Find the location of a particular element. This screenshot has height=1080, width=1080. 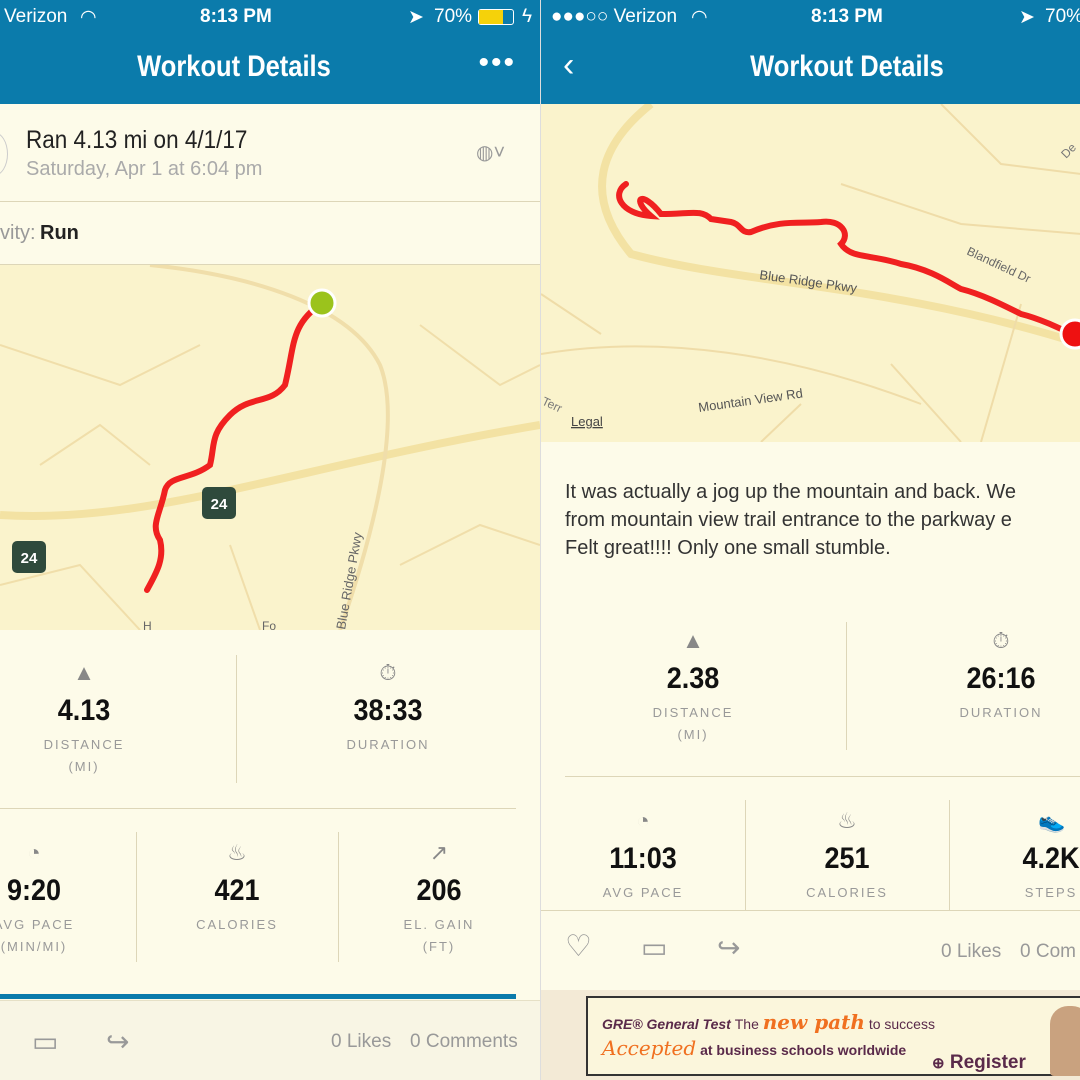

road-label: Terr is located at coordinates (552, 404).